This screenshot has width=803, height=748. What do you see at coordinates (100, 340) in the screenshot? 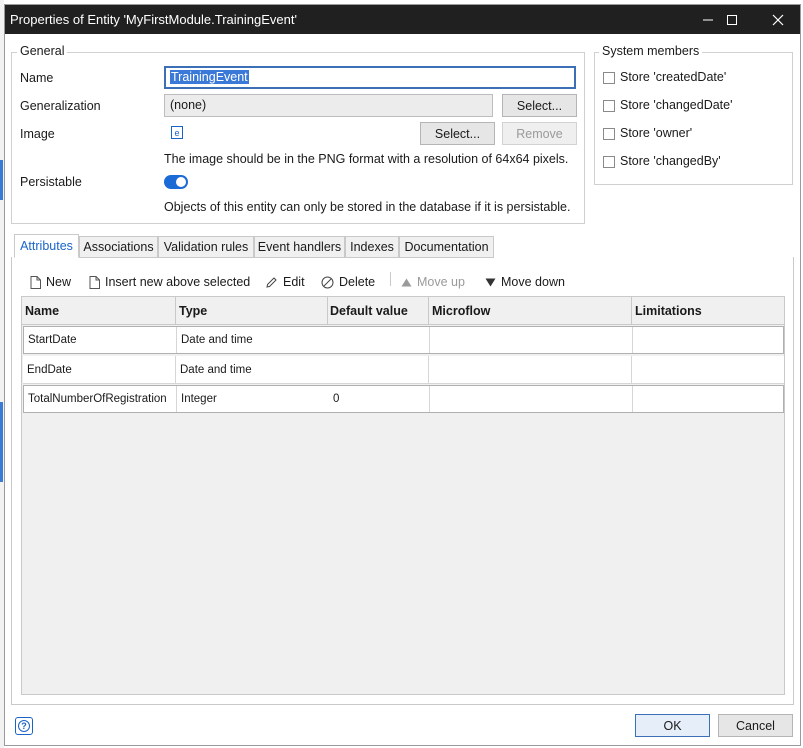
I see `cell-name: StartDate` at bounding box center [100, 340].